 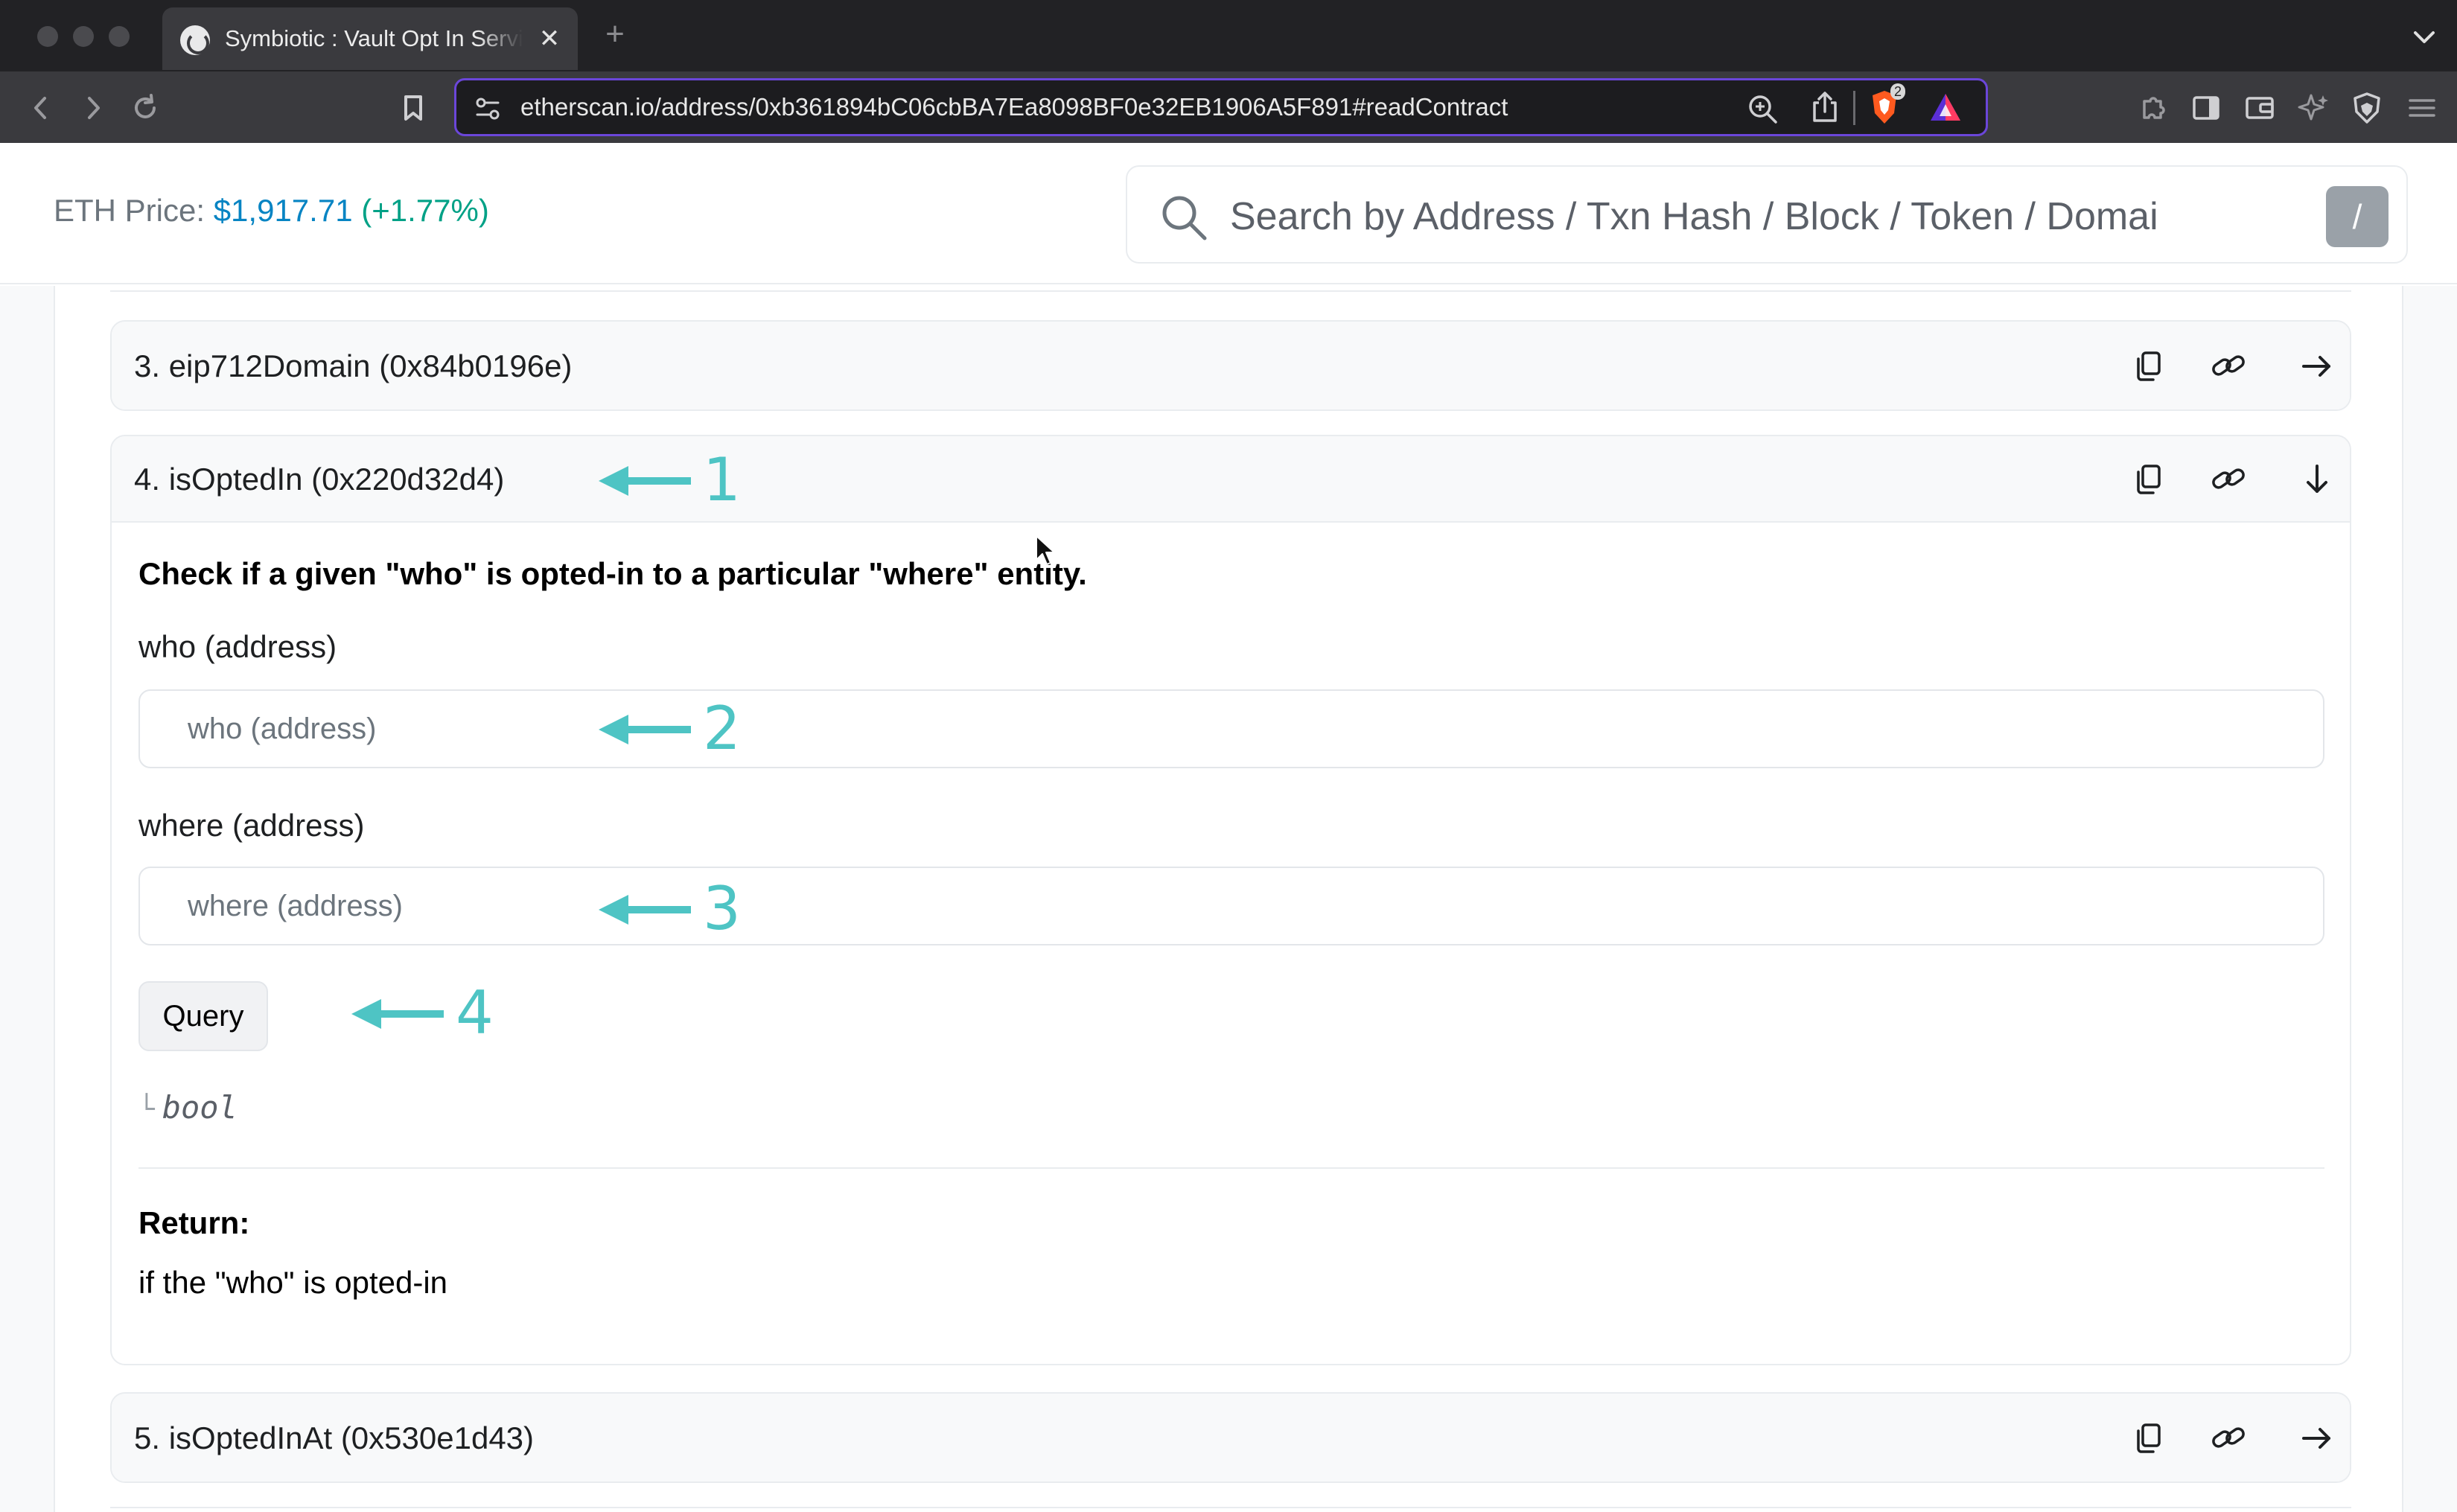 What do you see at coordinates (425, 210) in the screenshot?
I see `eth-price-change: (+1.77%)` at bounding box center [425, 210].